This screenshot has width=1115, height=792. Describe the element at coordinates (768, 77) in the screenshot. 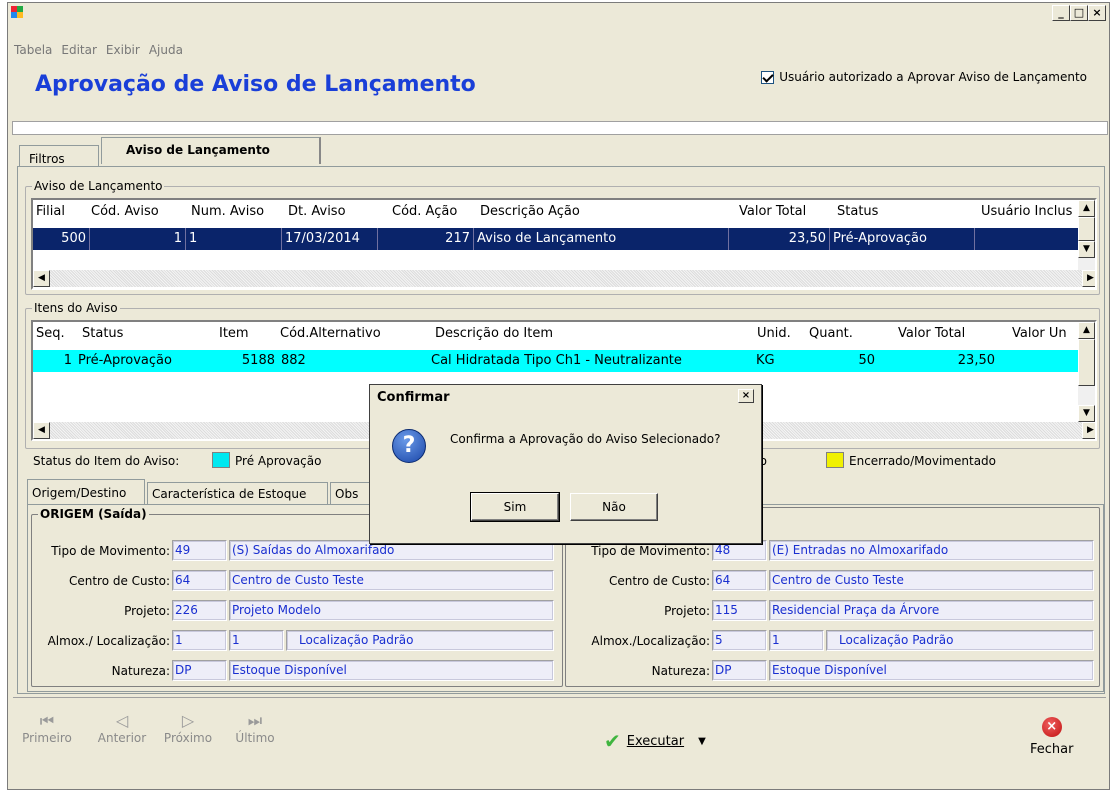

I see `auth-checkbox` at that location.